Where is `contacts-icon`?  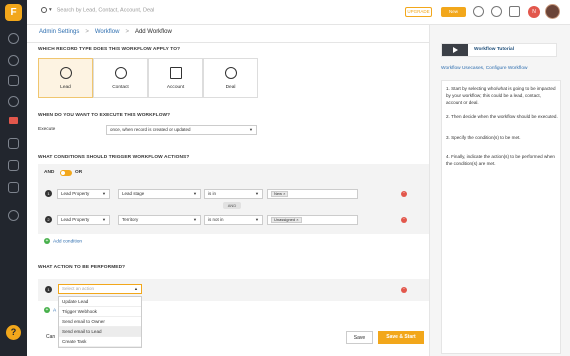 contacts-icon is located at coordinates (13, 60).